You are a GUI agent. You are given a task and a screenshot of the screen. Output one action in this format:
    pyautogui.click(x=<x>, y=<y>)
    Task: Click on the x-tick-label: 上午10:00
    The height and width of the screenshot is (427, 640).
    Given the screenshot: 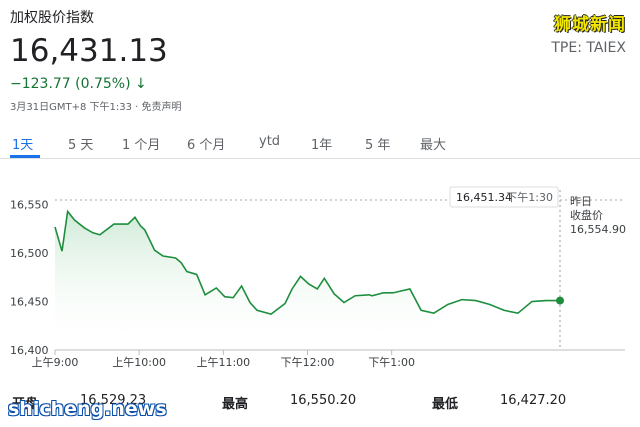 What is the action you would take?
    pyautogui.click(x=139, y=362)
    